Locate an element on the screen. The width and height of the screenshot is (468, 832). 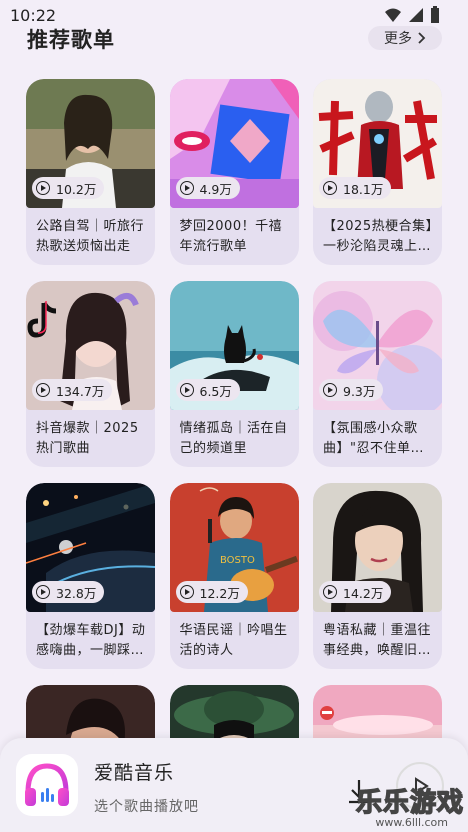
playlist-card: 10.2万 公路自驾｜听旅行热歌送烦恼出走 is located at coordinates (90, 172).